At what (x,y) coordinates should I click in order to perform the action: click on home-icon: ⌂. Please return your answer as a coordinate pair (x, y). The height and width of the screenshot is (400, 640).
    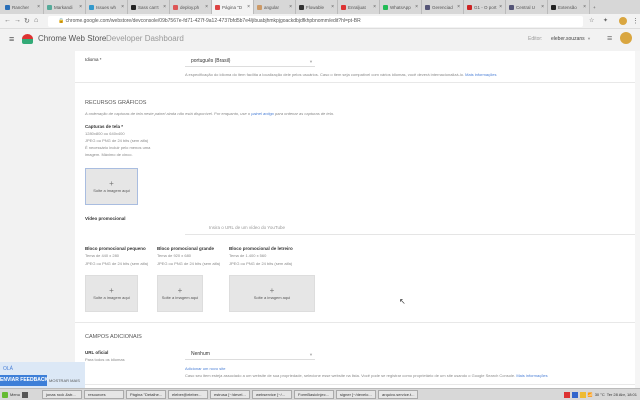
    Looking at the image, I should click on (36, 20).